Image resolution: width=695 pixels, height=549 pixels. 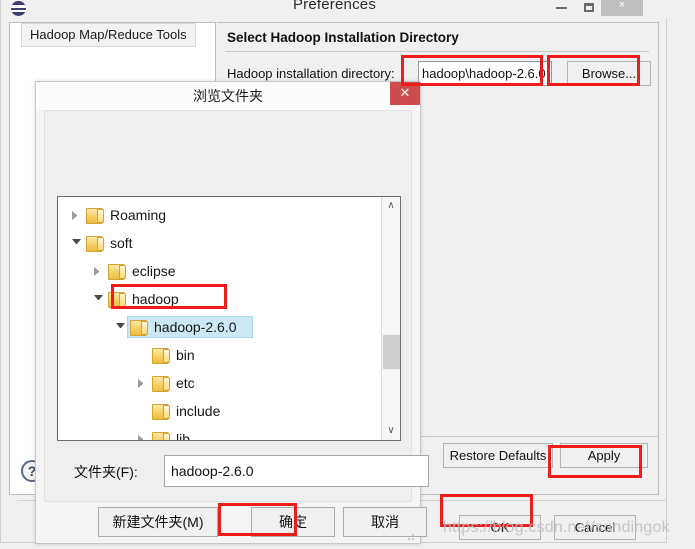 What do you see at coordinates (589, 8) in the screenshot?
I see `maximize-icon` at bounding box center [589, 8].